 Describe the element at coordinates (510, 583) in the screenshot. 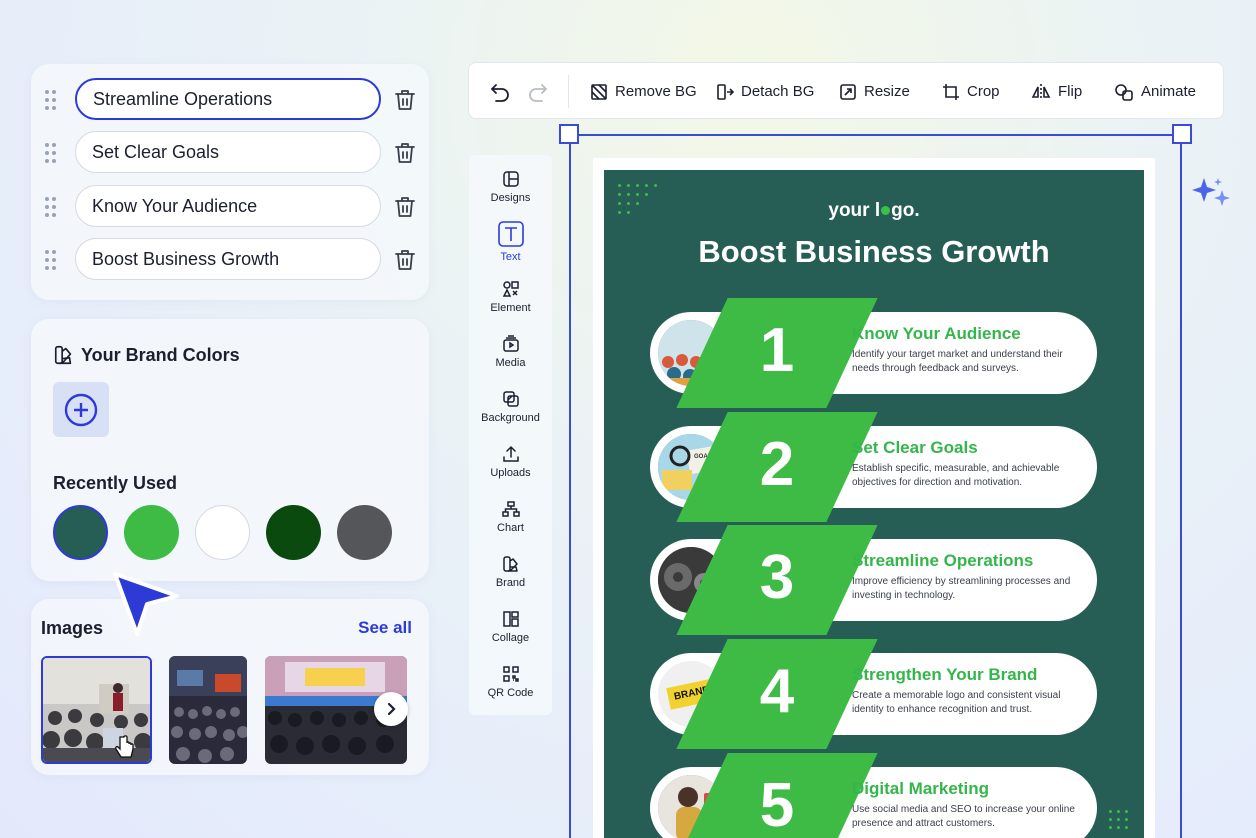

I see `sidebar-item-label: Brand` at that location.